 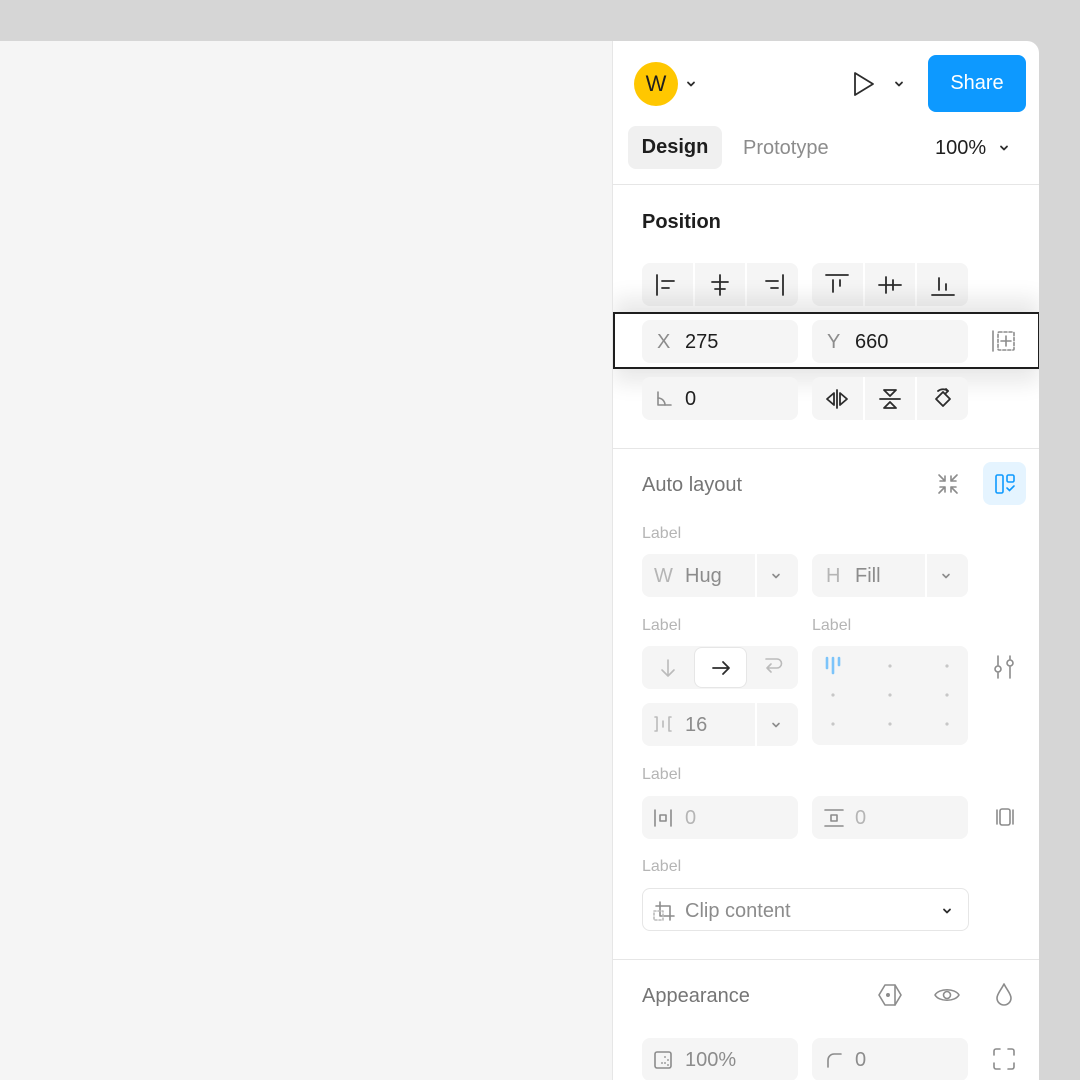 I want to click on vertical-align-group, so click(x=890, y=284).